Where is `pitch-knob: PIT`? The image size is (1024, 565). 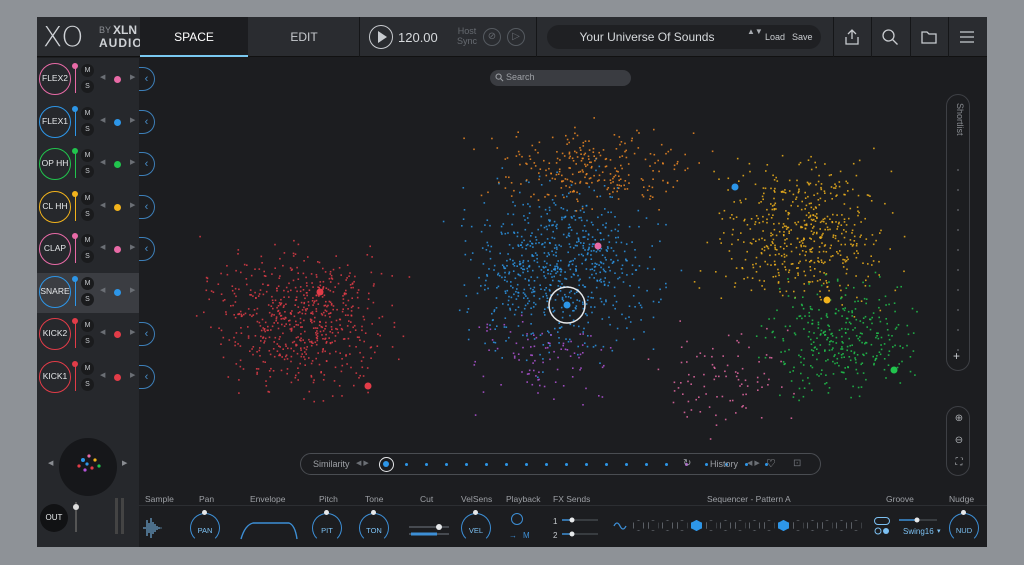
pitch-knob: PIT is located at coordinates (327, 526).